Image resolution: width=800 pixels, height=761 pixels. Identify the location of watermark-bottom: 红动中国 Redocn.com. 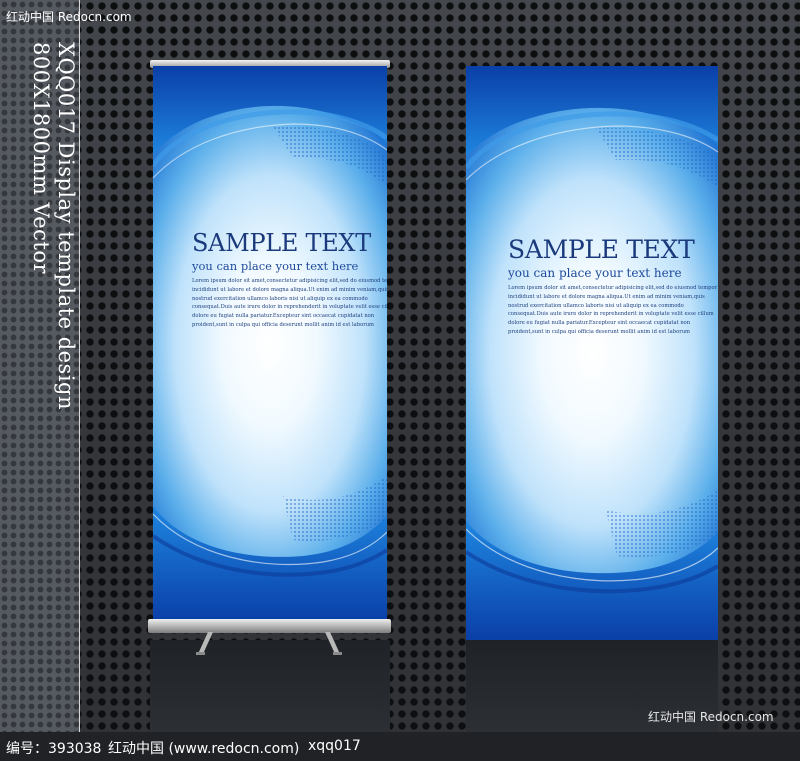
(711, 717).